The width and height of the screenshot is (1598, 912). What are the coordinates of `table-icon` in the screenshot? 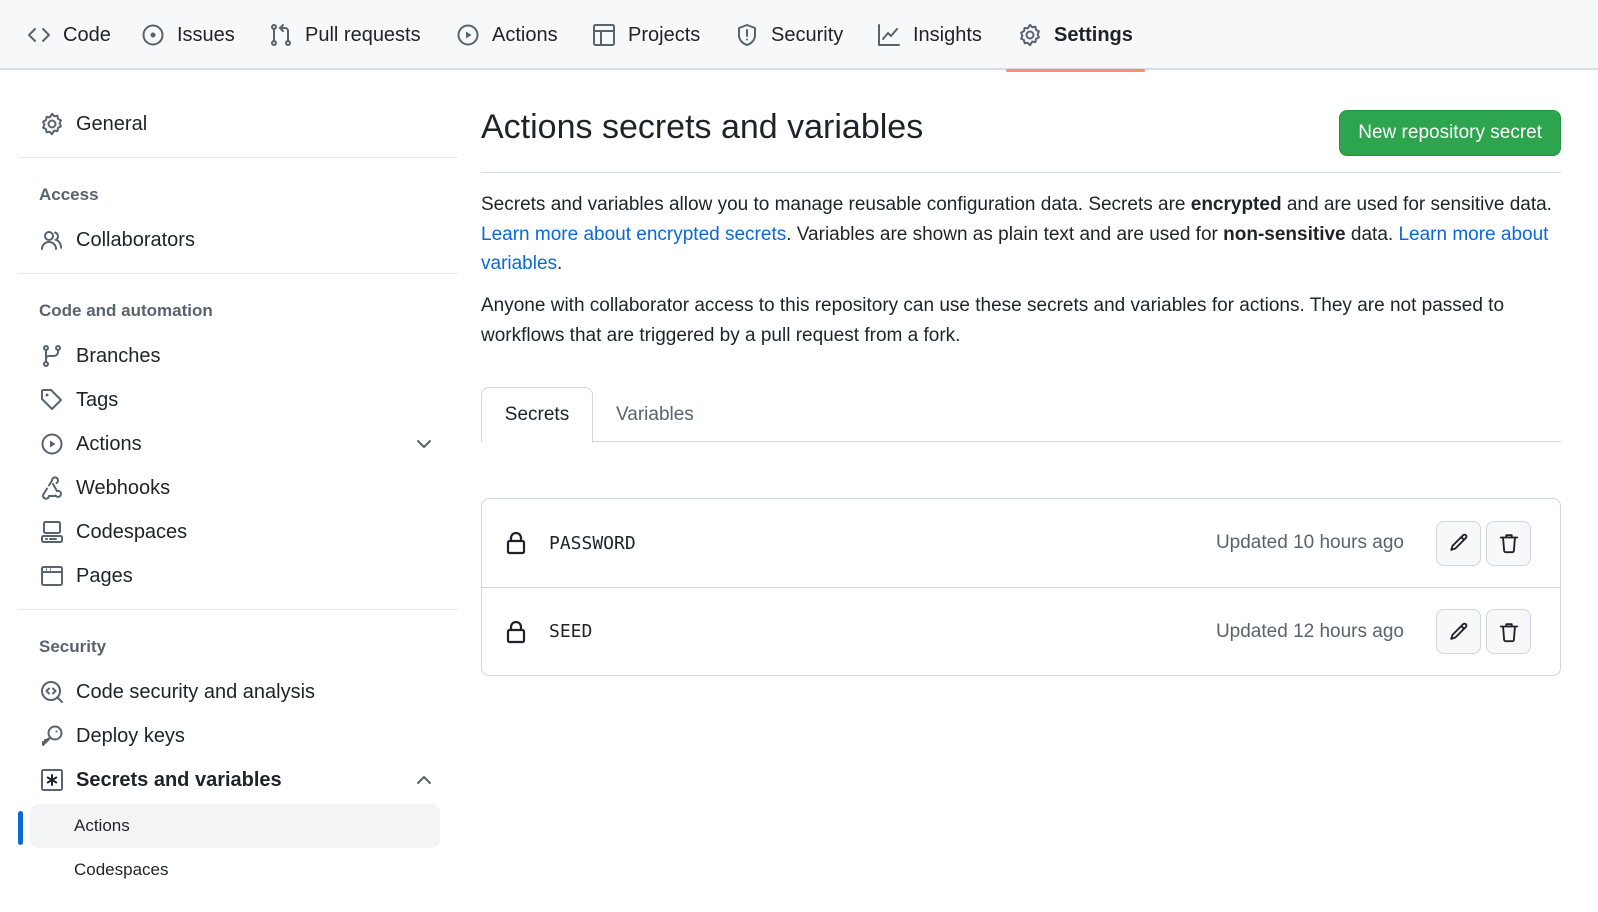 It's located at (604, 35).